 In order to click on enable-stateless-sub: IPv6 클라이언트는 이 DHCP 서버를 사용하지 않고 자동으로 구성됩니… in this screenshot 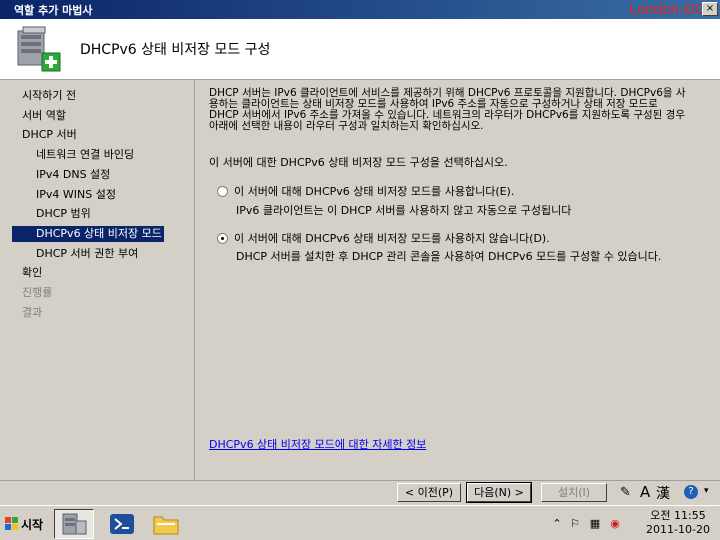, I will do `click(404, 210)`.